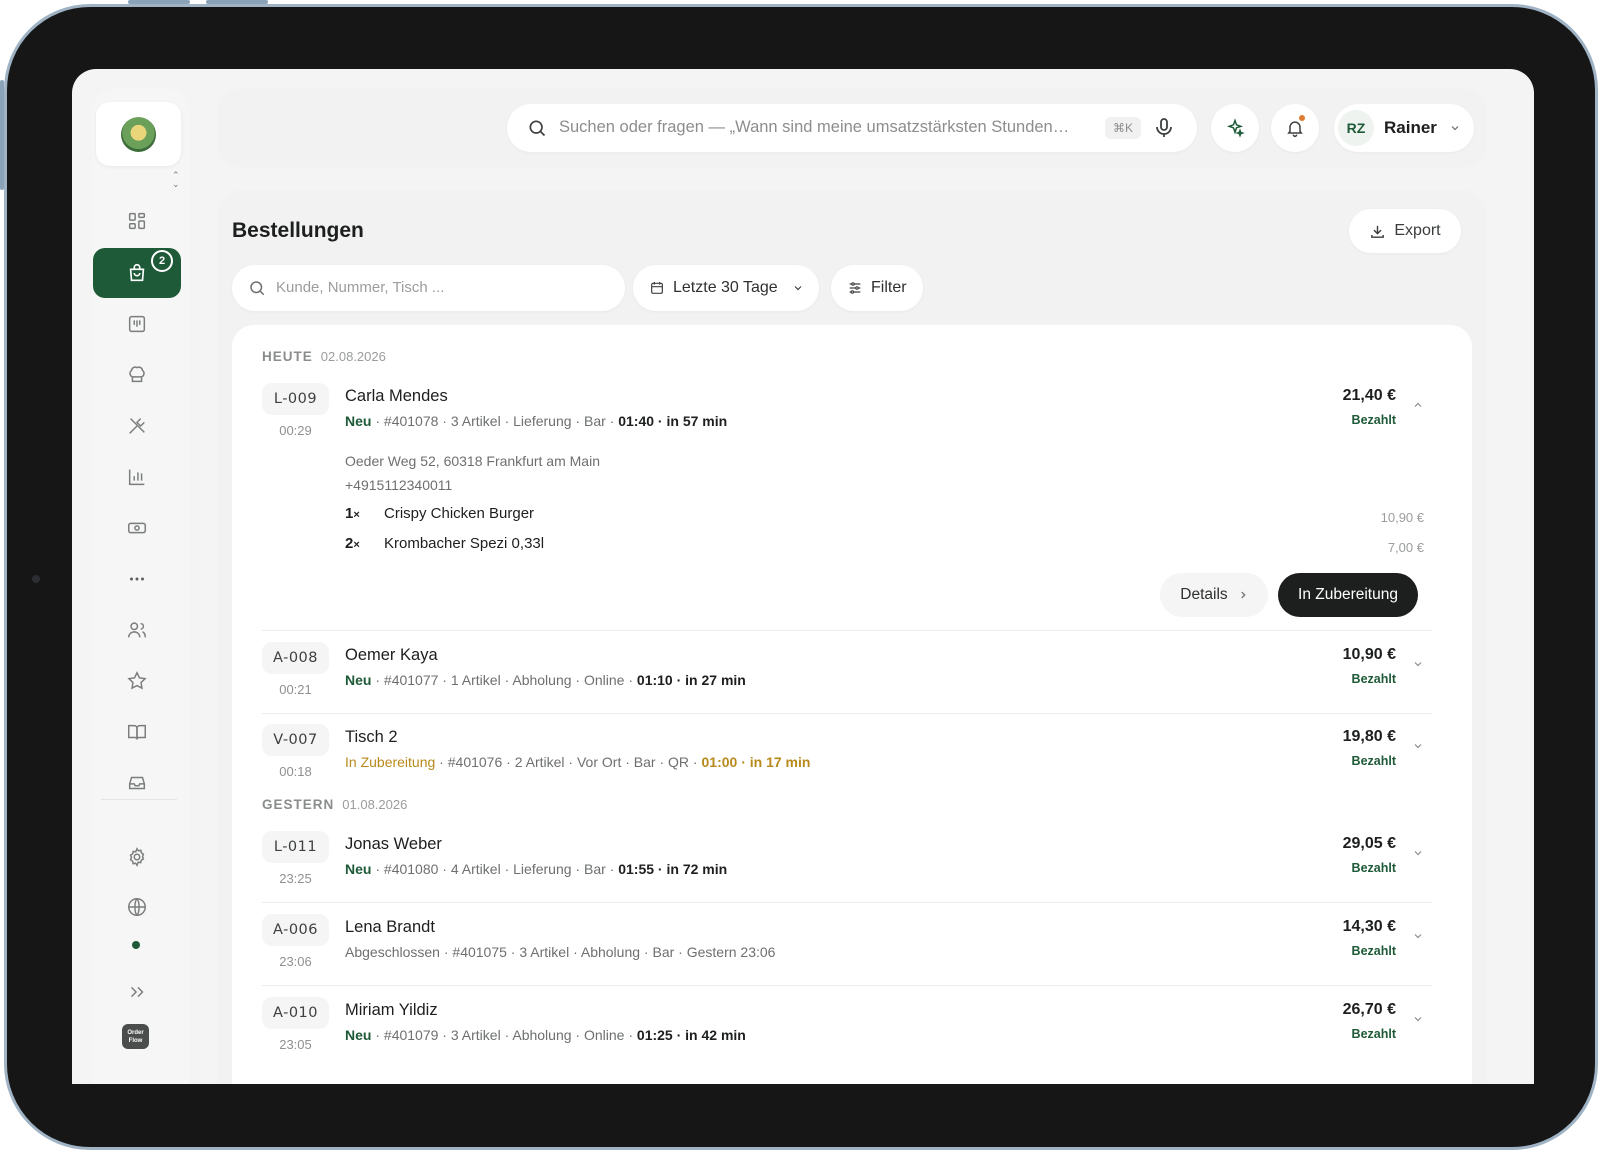 The width and height of the screenshot is (1600, 1154). I want to click on chevron-right-icon, so click(1243, 595).